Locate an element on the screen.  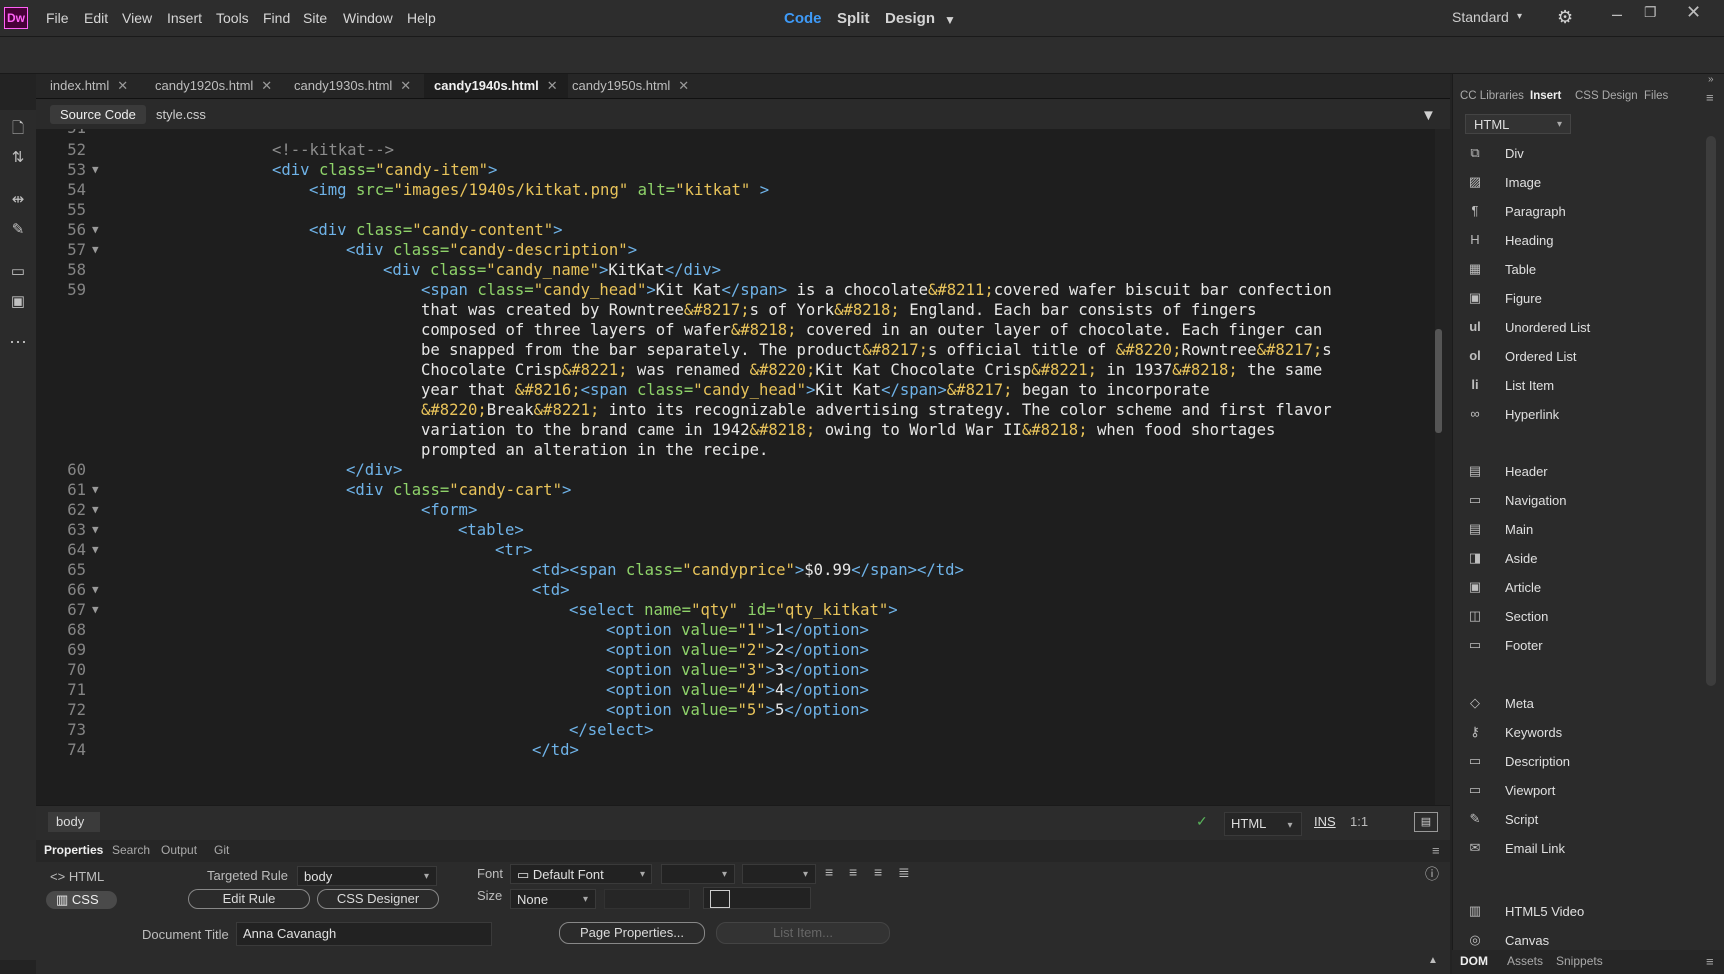
insert-ordered-list: Ordered List is located at coordinates (1541, 356).